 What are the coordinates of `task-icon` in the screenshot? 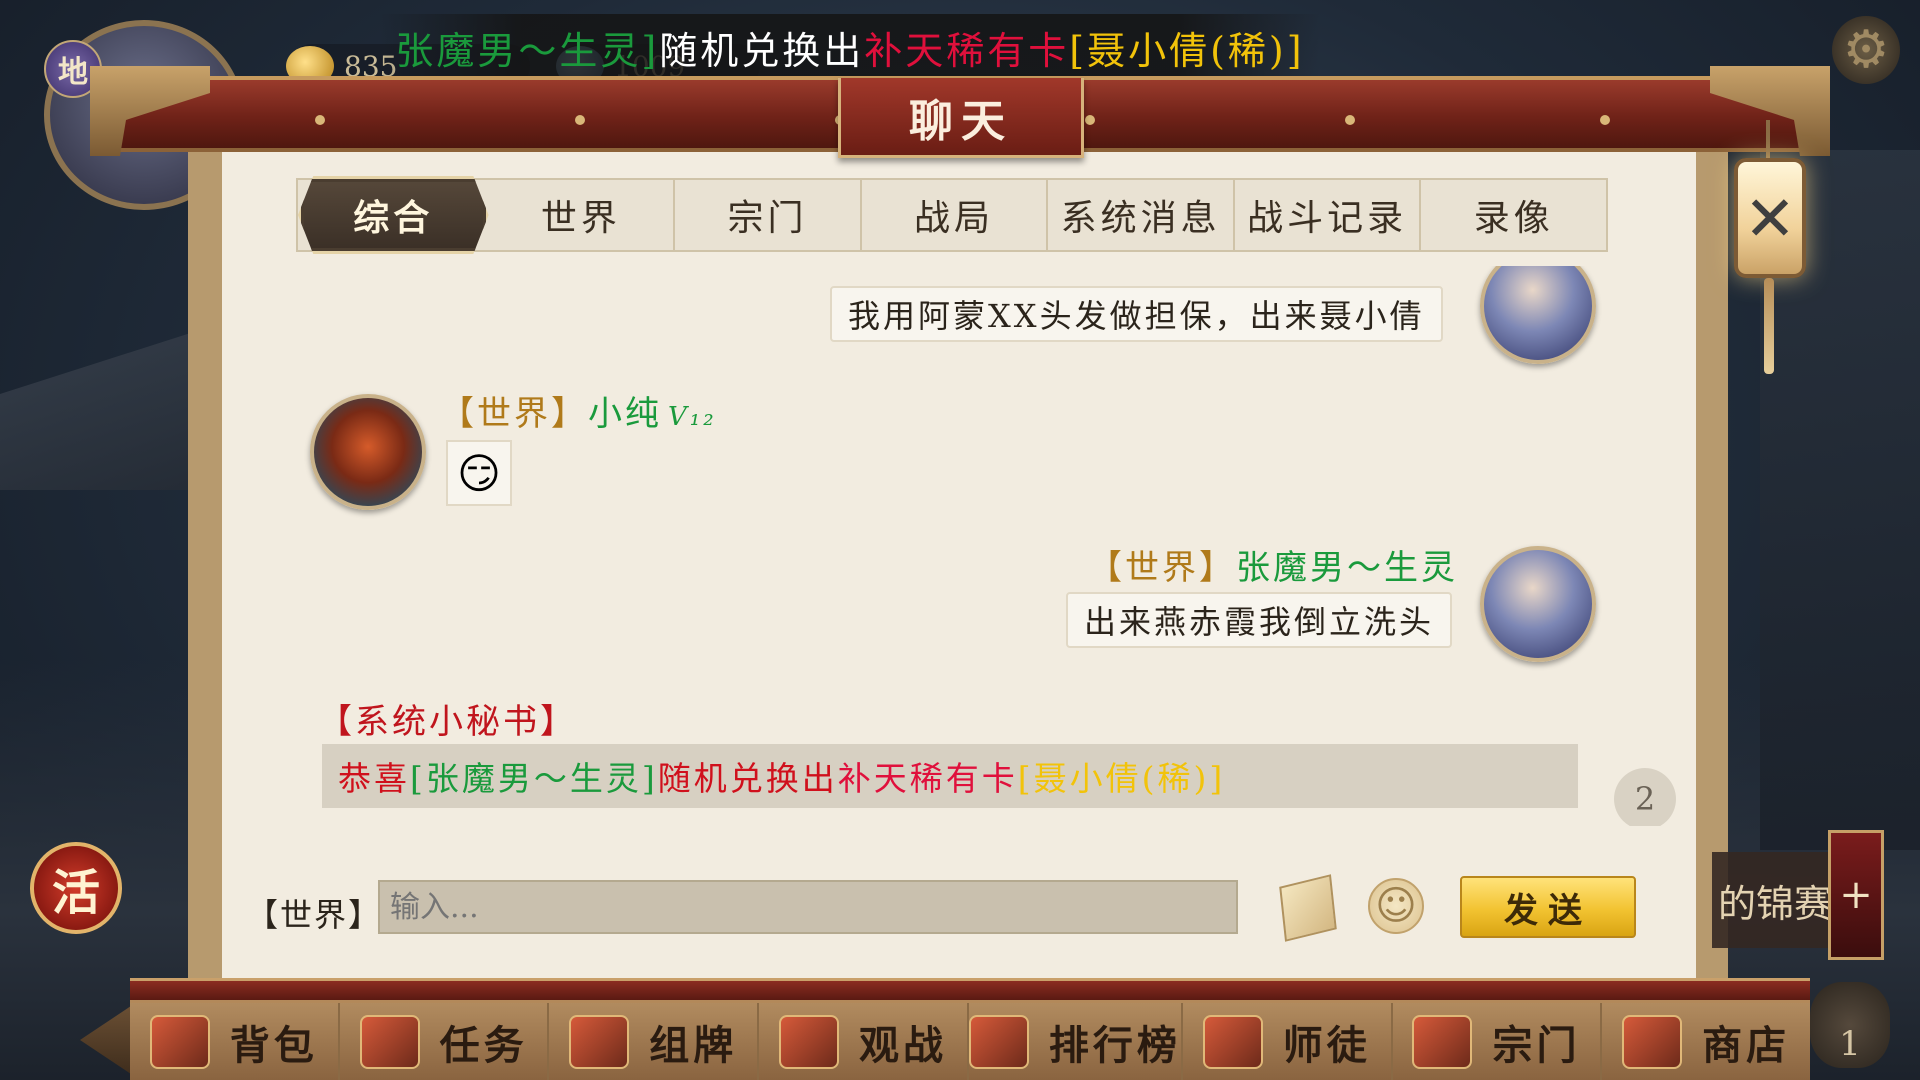 It's located at (389, 1041).